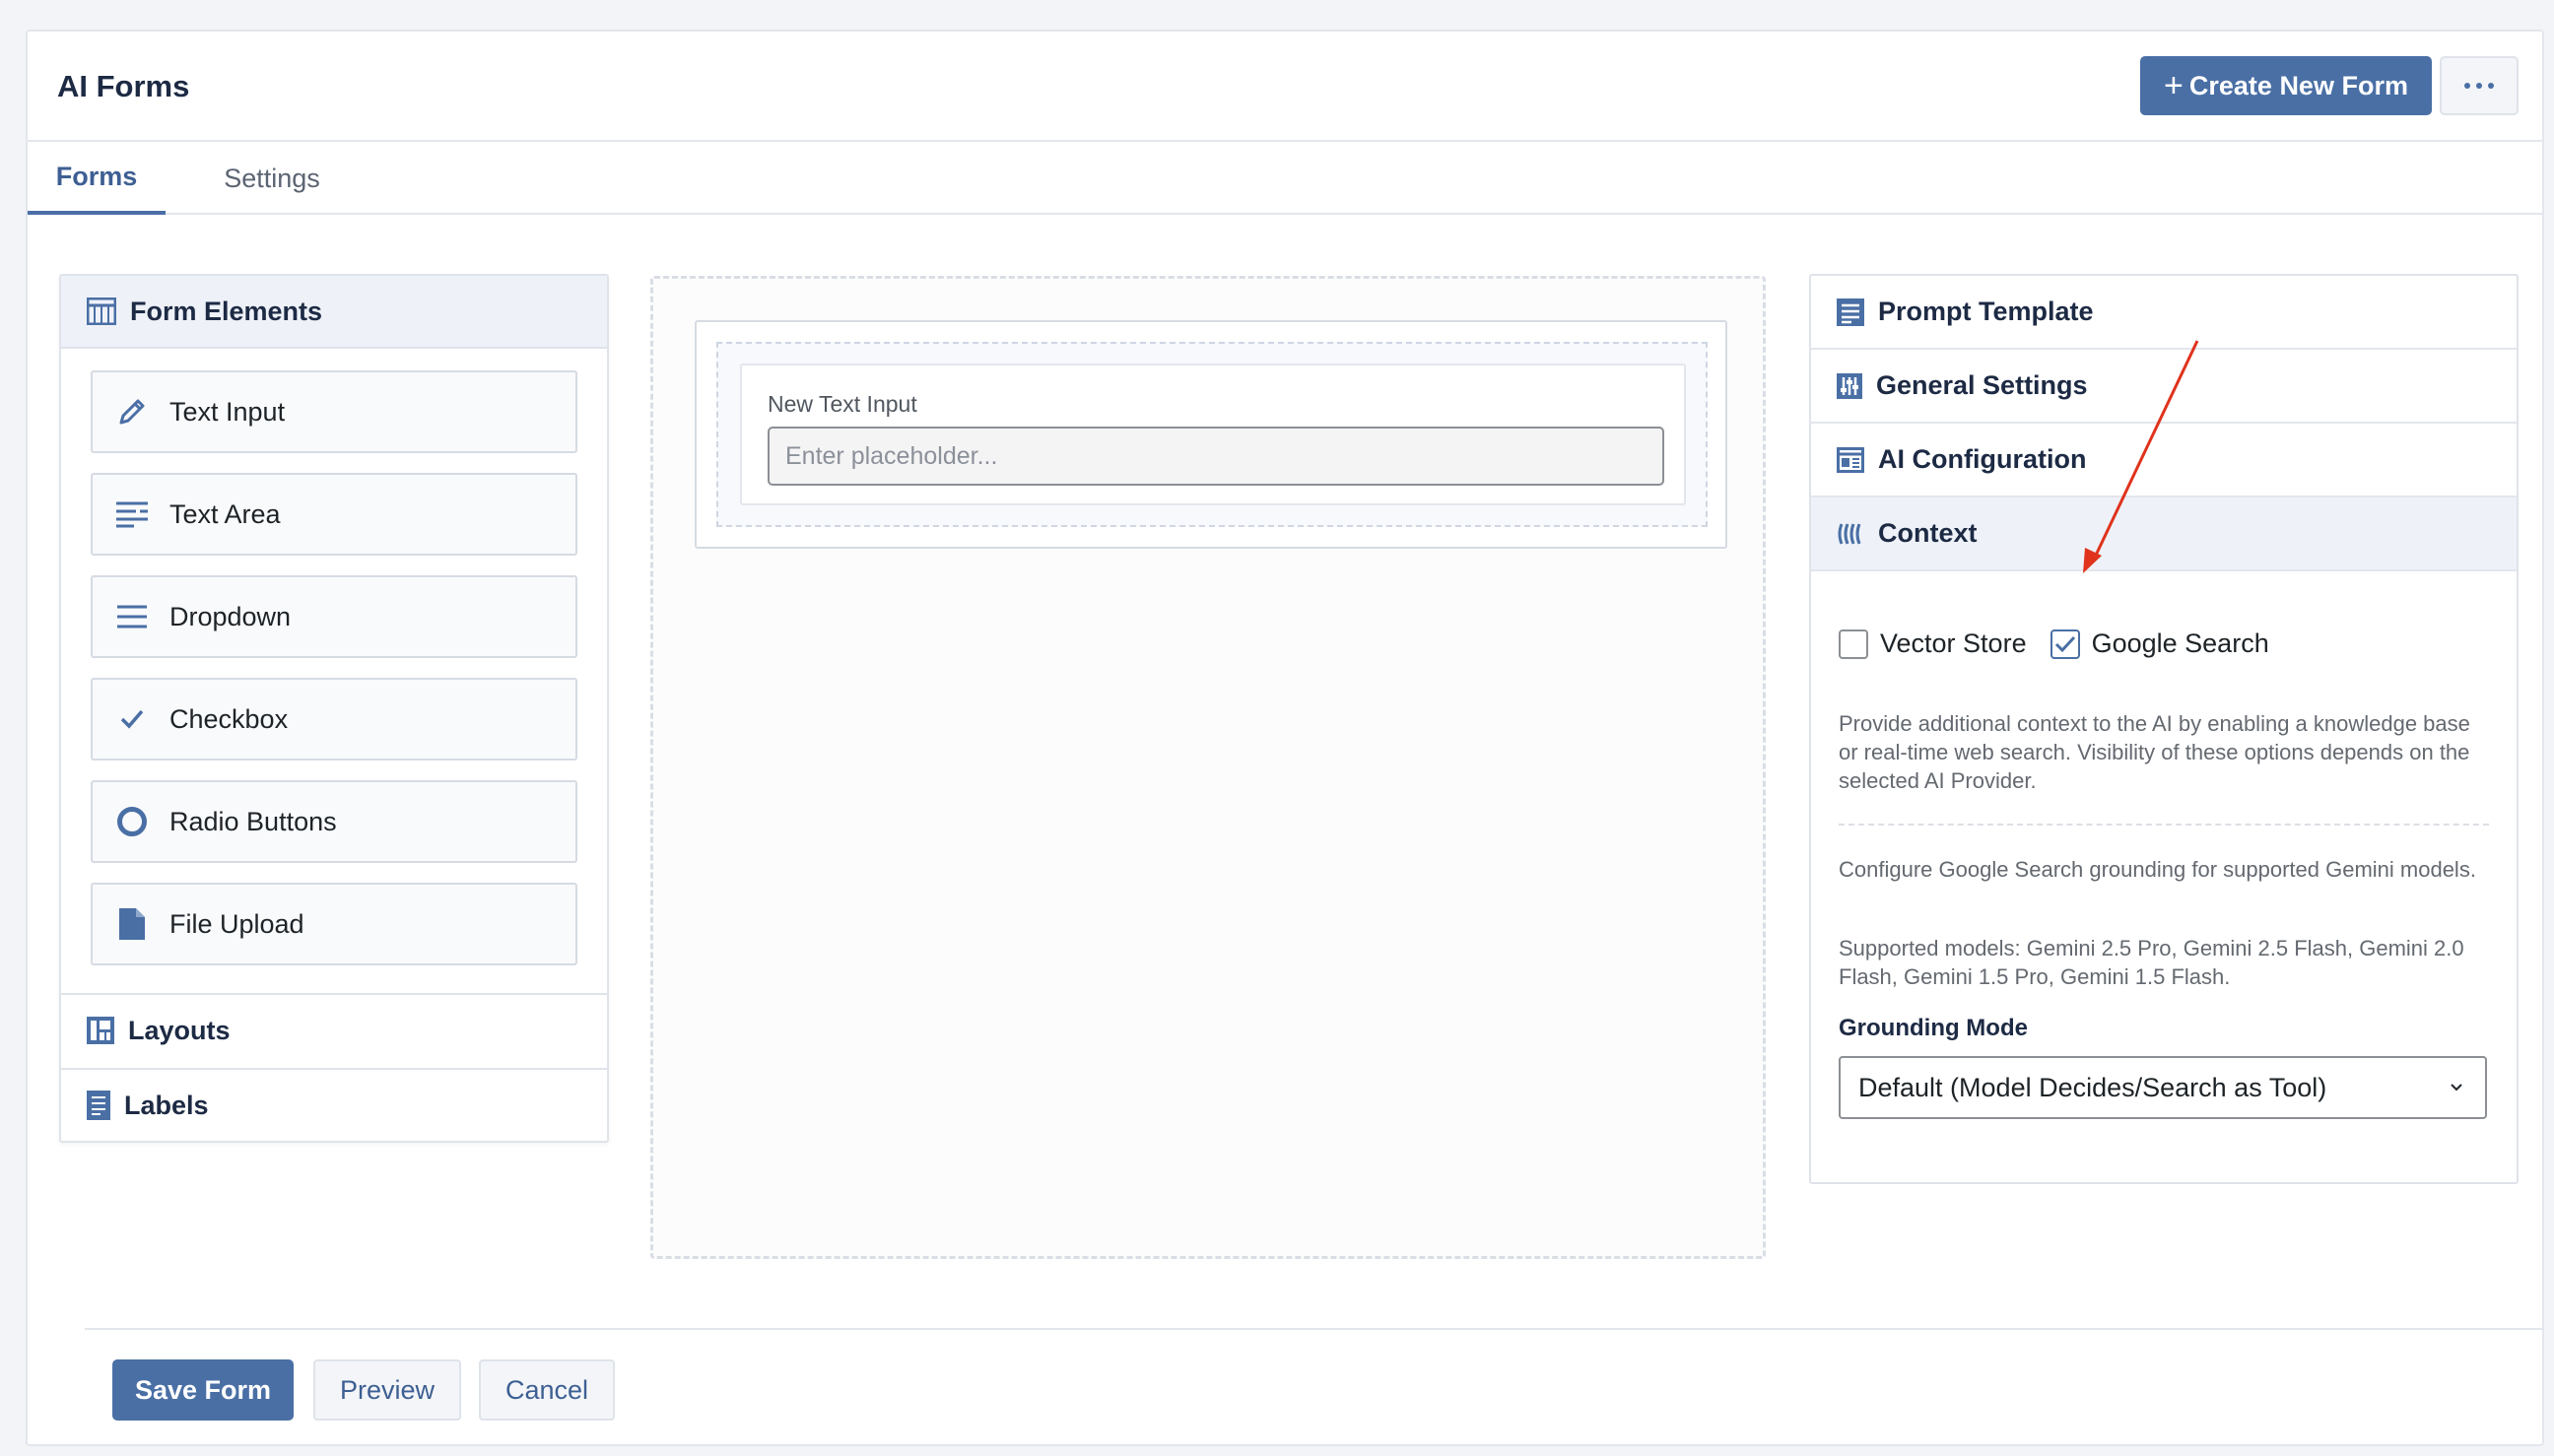 Image resolution: width=2554 pixels, height=1456 pixels. I want to click on tab-forms: Forms, so click(97, 178).